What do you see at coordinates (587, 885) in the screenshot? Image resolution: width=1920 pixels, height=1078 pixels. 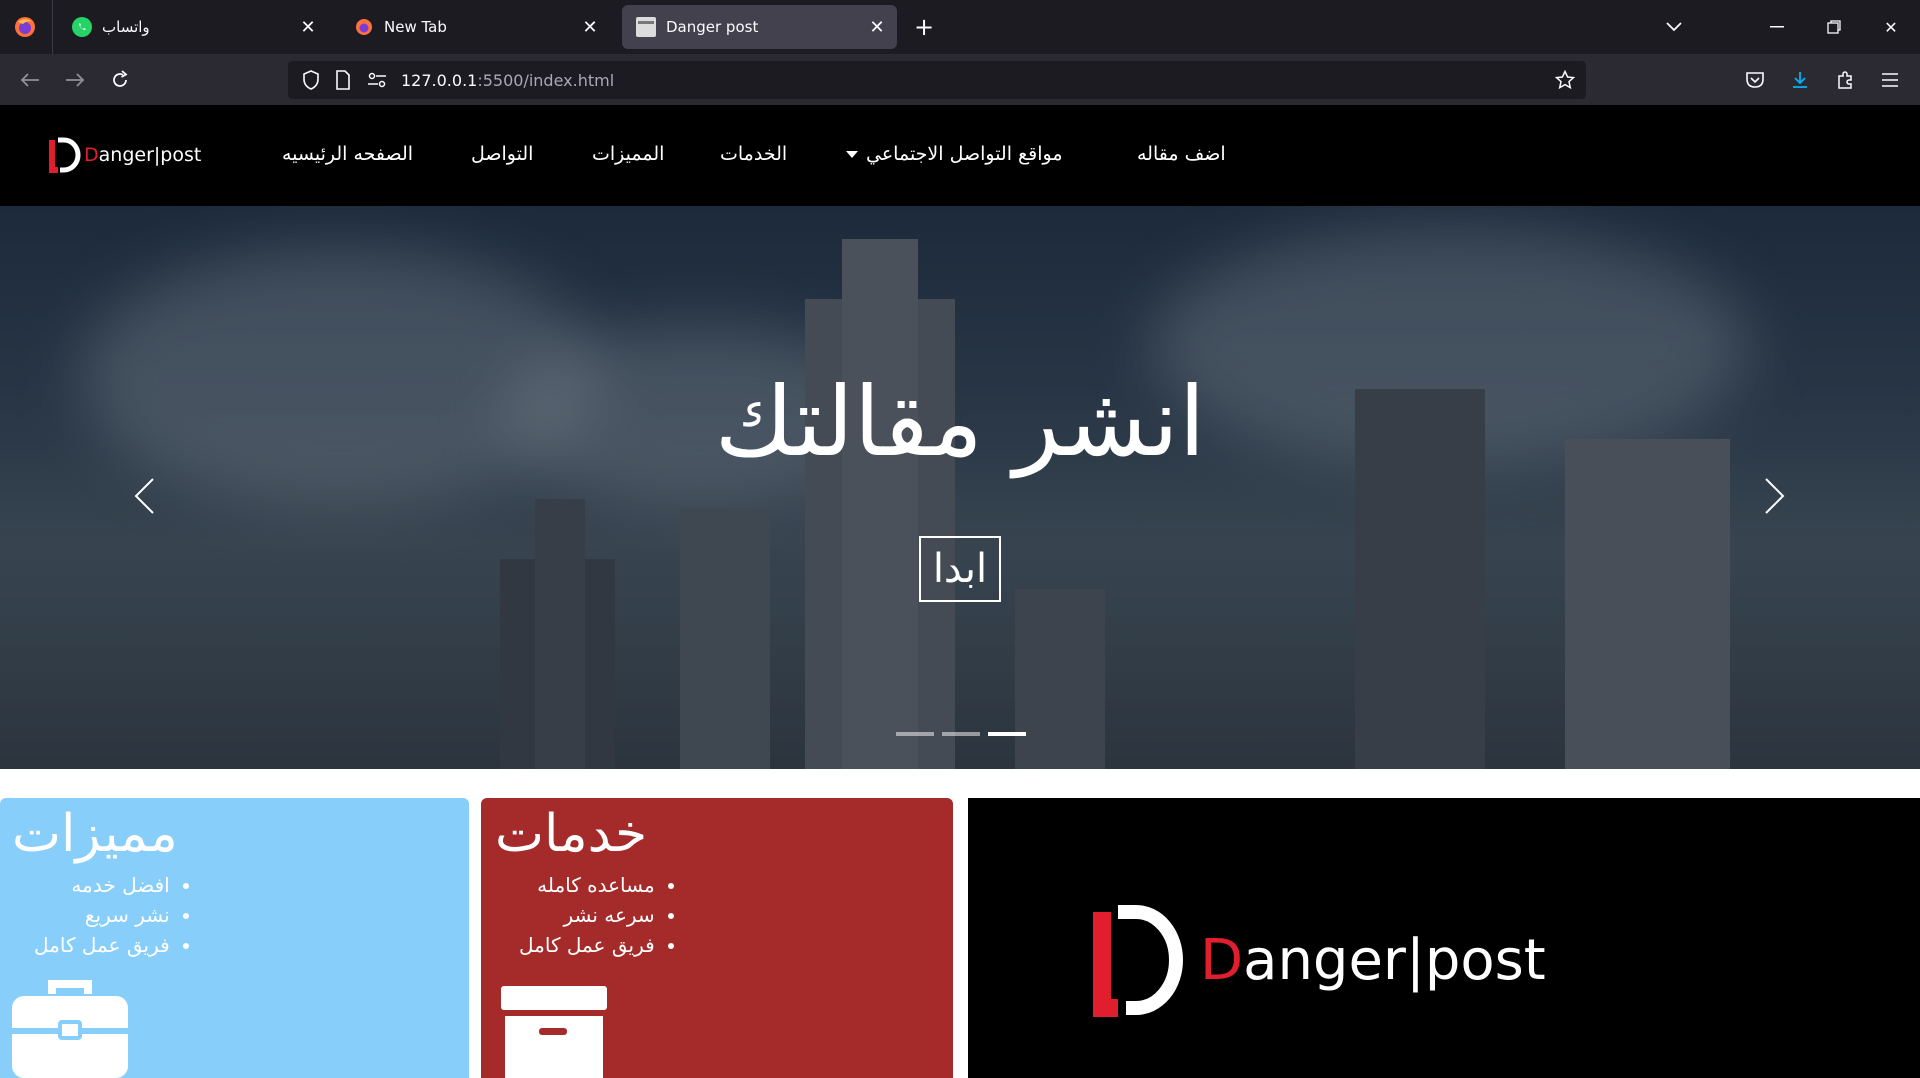 I see `list-item: مساعده كامله` at bounding box center [587, 885].